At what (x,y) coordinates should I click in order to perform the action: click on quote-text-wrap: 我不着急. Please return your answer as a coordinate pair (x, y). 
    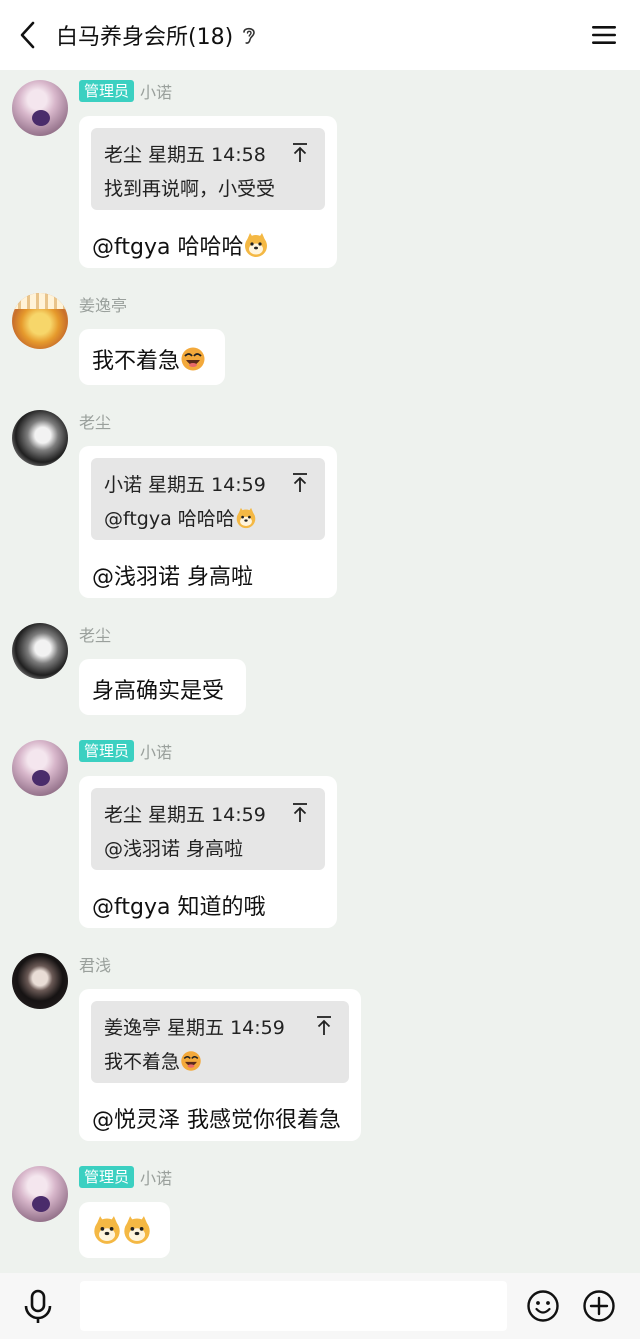
    Looking at the image, I should click on (153, 1060).